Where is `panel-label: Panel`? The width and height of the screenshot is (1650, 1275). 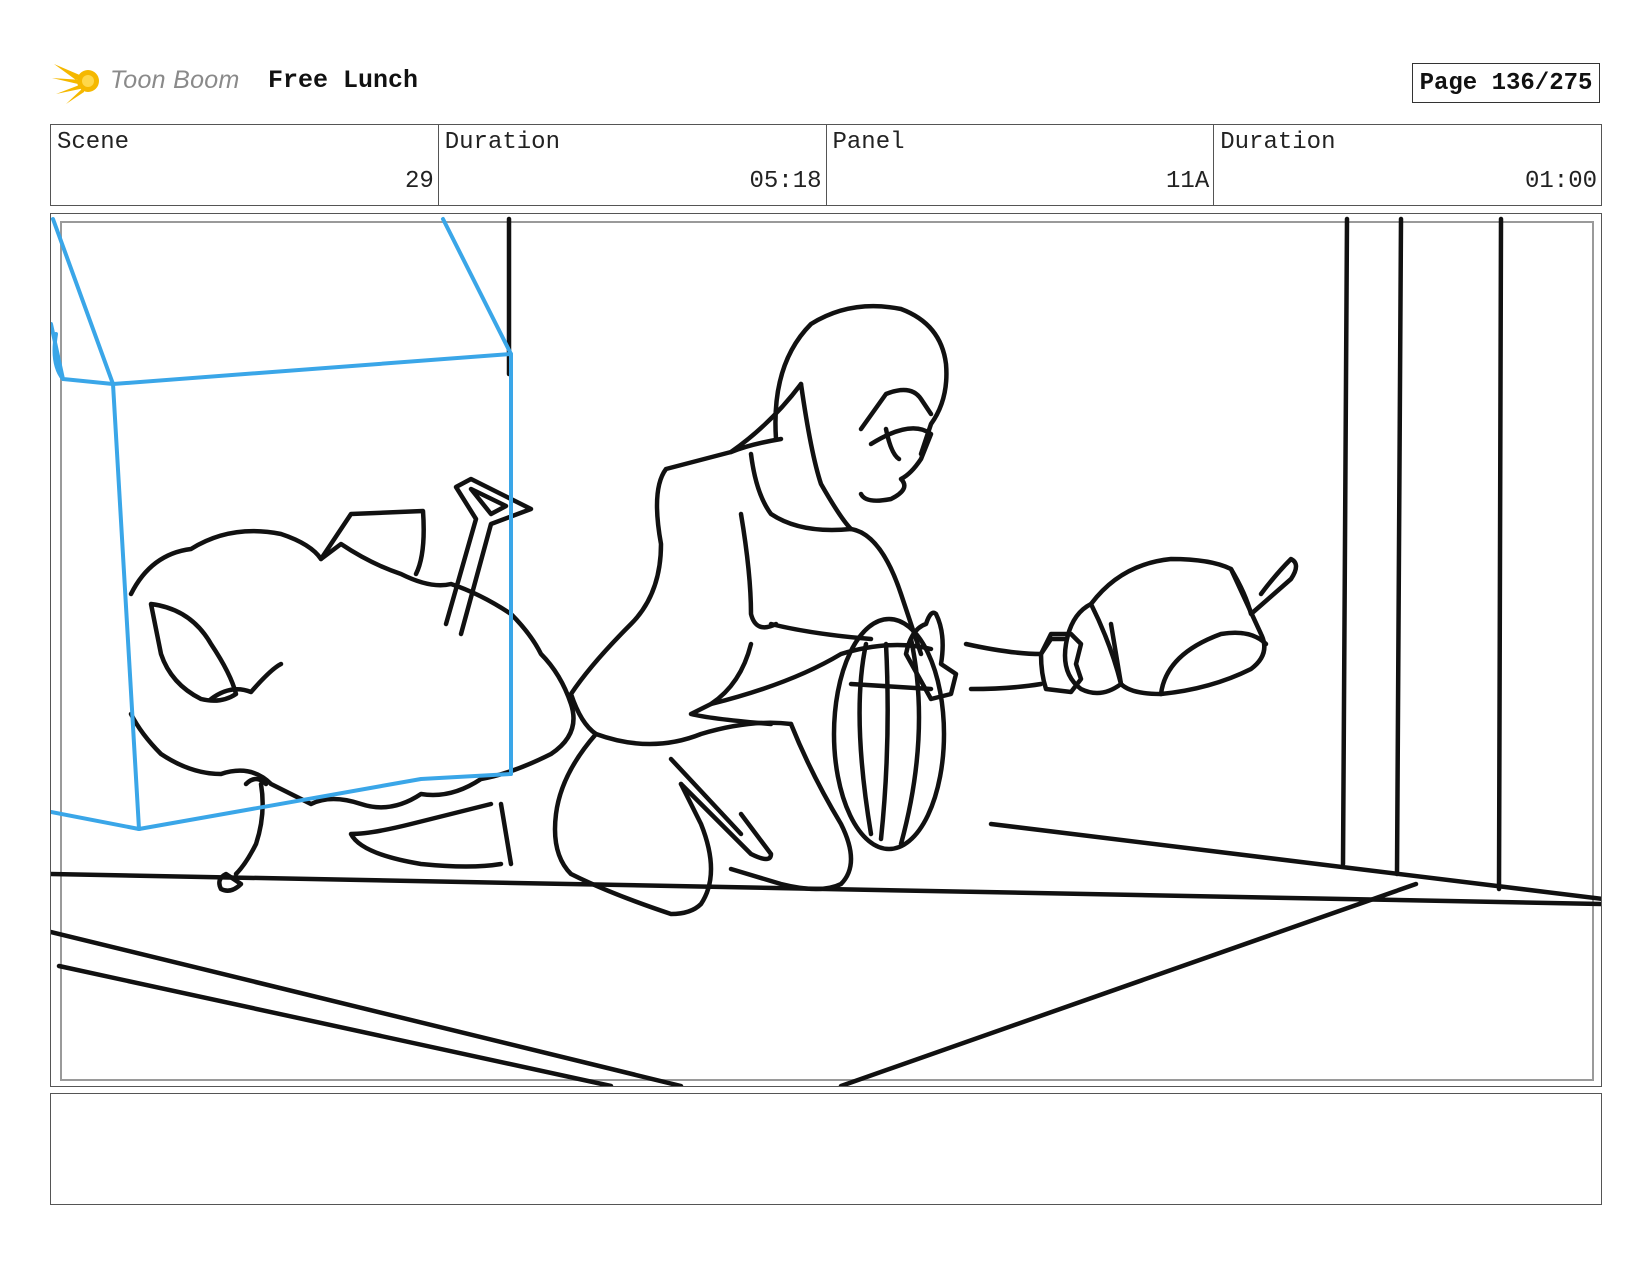
panel-label: Panel is located at coordinates (868, 142).